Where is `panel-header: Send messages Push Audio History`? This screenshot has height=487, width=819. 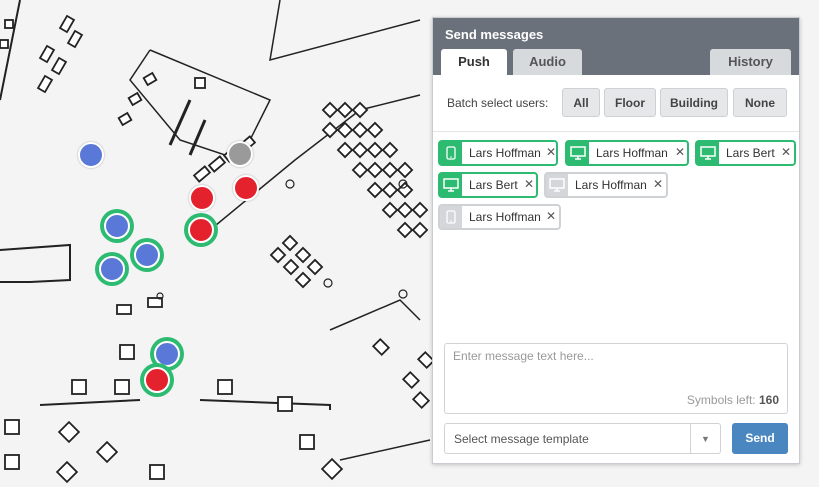
panel-header: Send messages Push Audio History is located at coordinates (616, 46).